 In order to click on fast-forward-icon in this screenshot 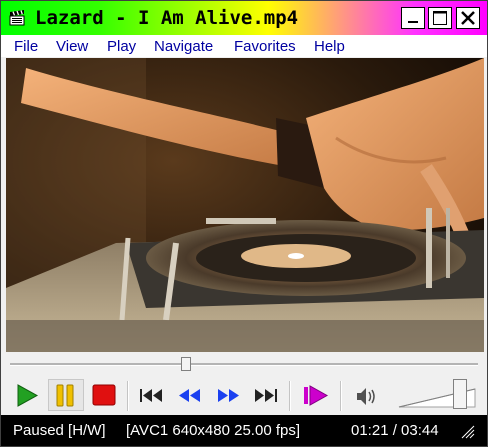, I will do `click(228, 395)`.